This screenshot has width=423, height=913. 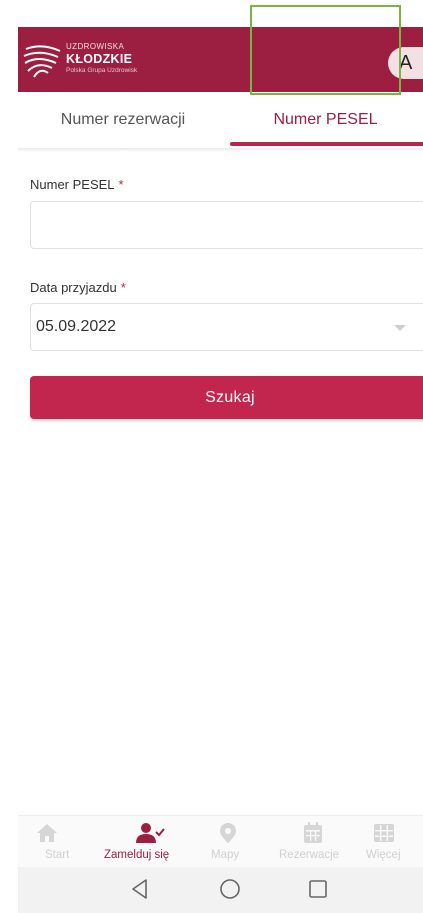 What do you see at coordinates (230, 397) in the screenshot?
I see `search-button-label: Szukaj` at bounding box center [230, 397].